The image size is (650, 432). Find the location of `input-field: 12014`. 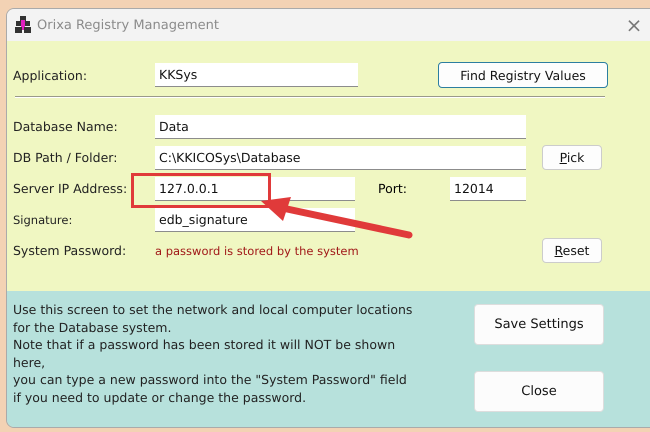

input-field: 12014 is located at coordinates (488, 188).